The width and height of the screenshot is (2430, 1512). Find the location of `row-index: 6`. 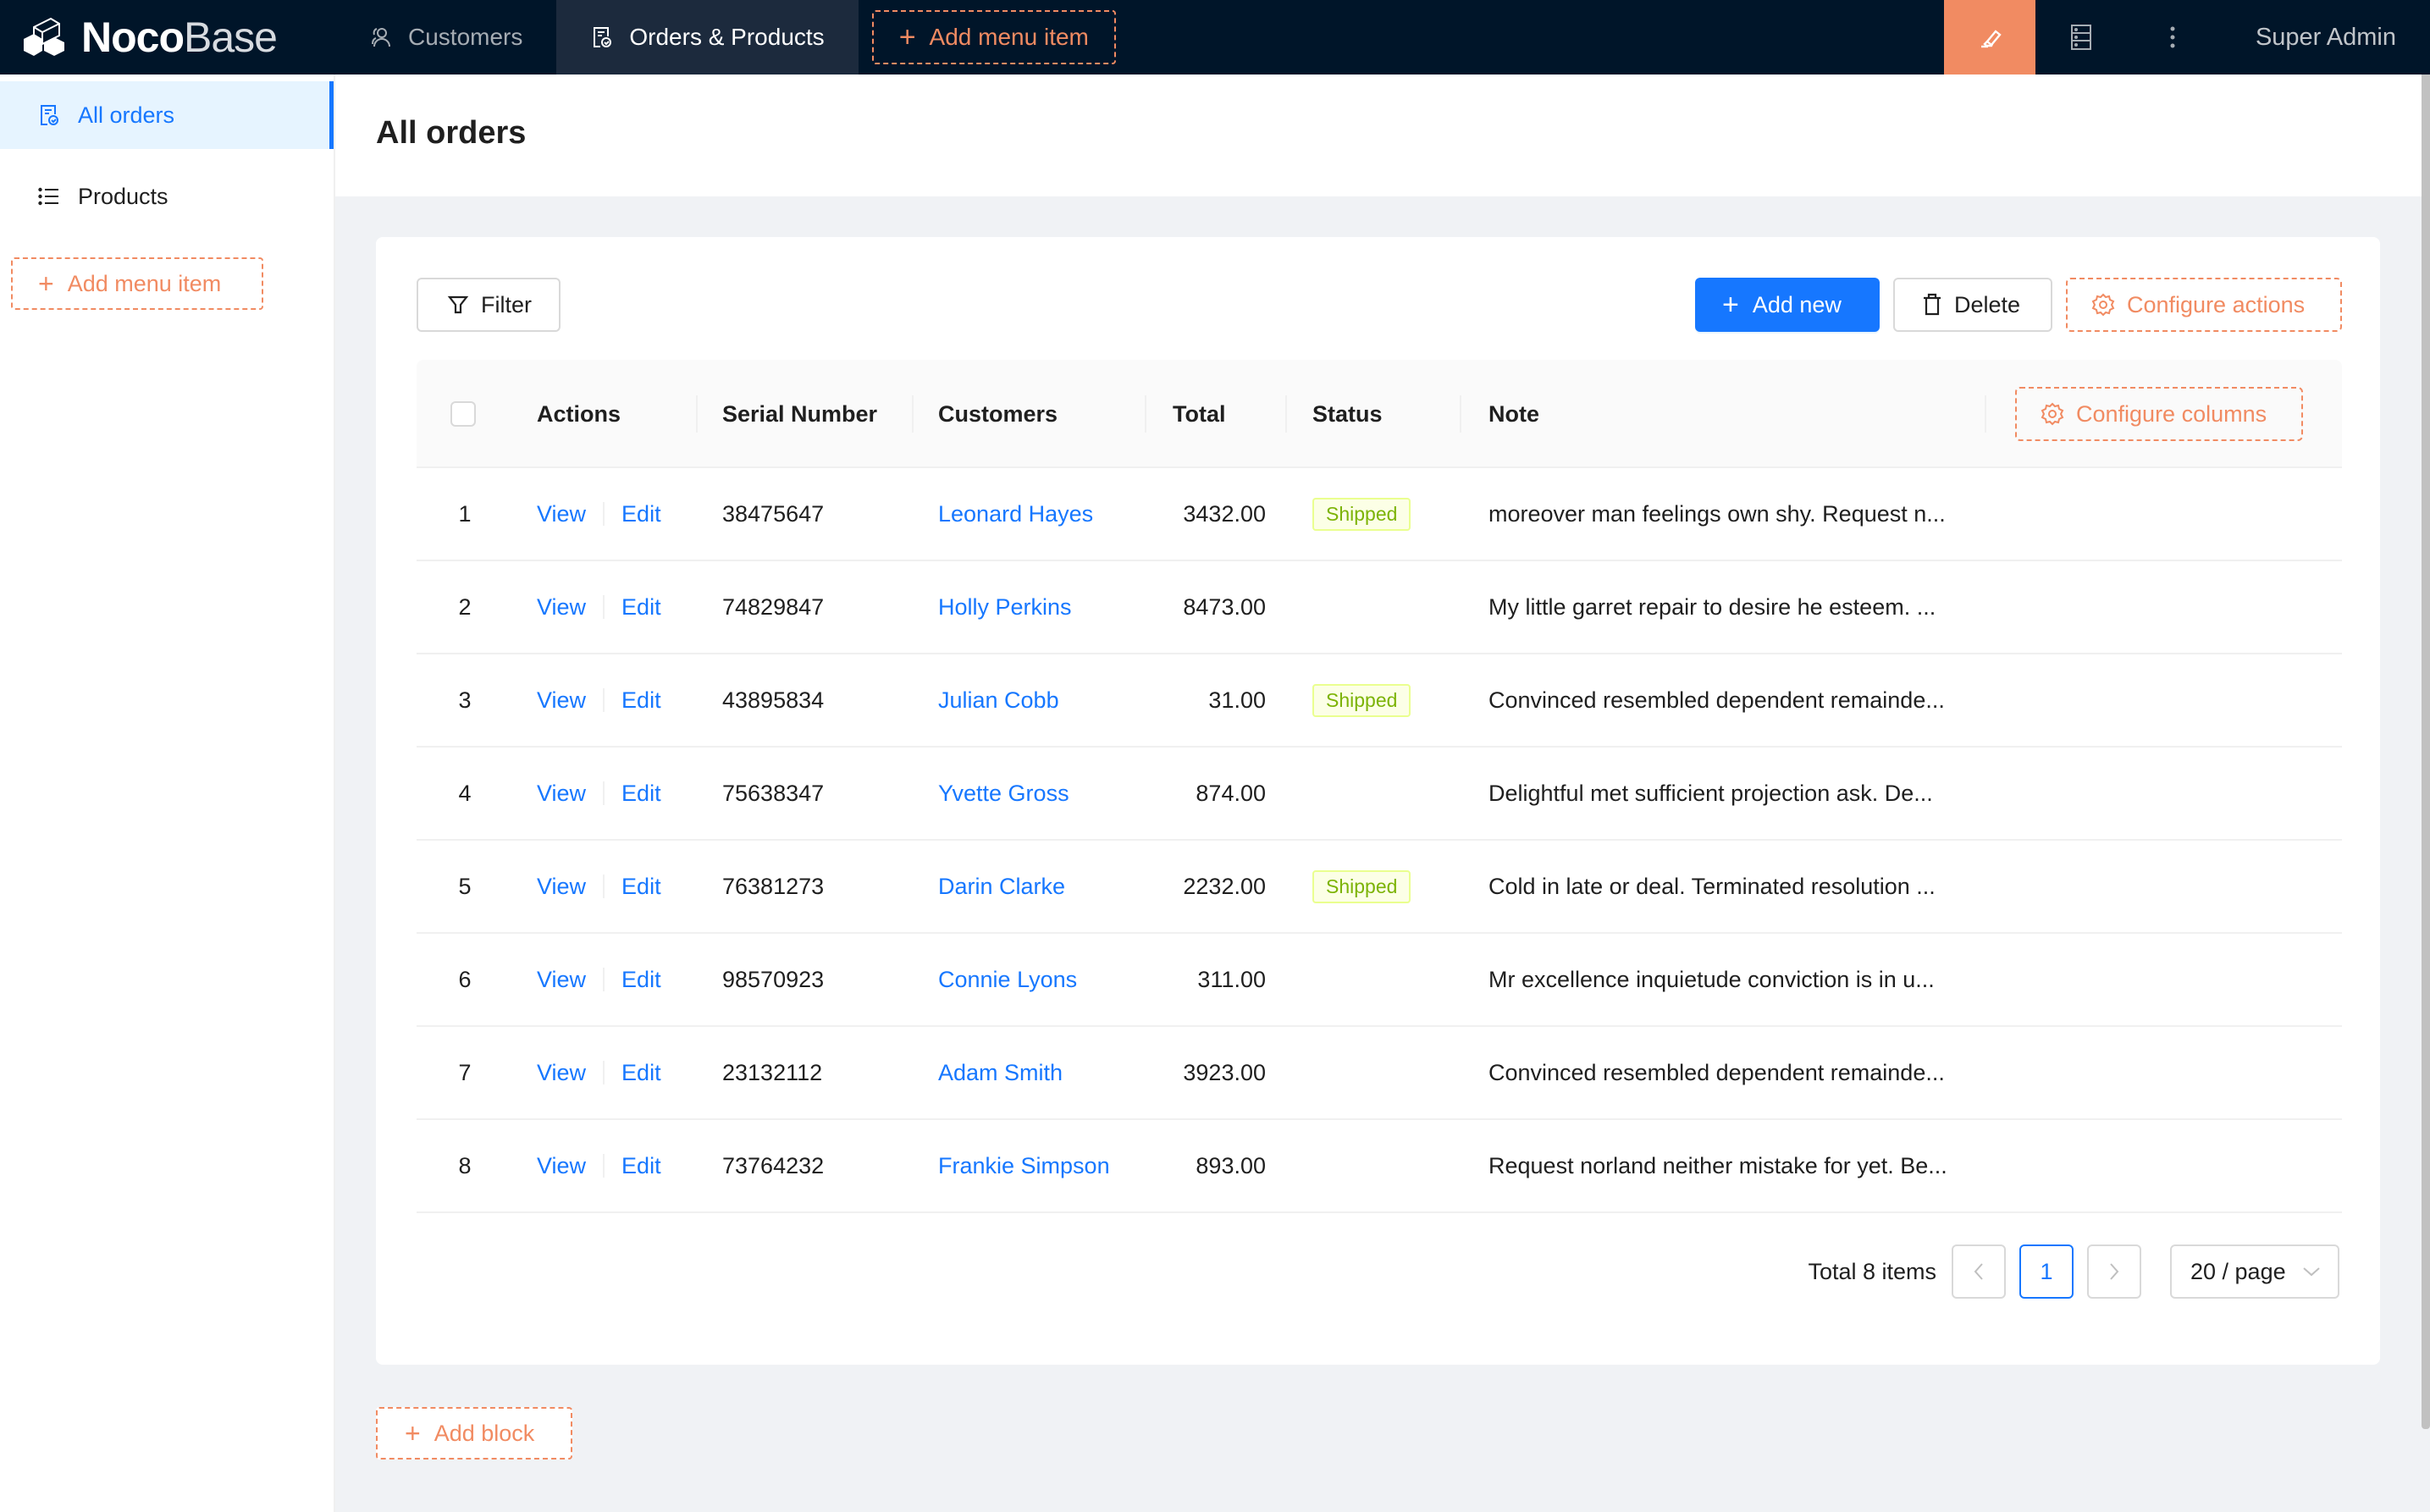

row-index: 6 is located at coordinates (465, 979).